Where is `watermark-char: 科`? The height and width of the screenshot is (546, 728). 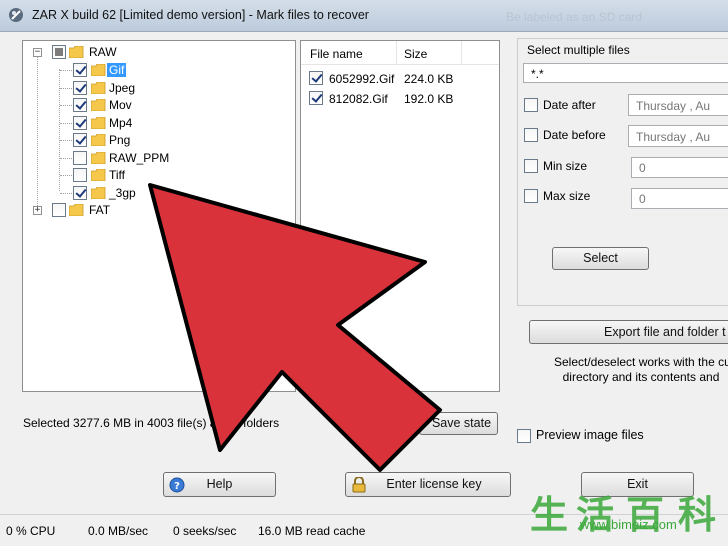
watermark-char: 科 is located at coordinates (697, 514).